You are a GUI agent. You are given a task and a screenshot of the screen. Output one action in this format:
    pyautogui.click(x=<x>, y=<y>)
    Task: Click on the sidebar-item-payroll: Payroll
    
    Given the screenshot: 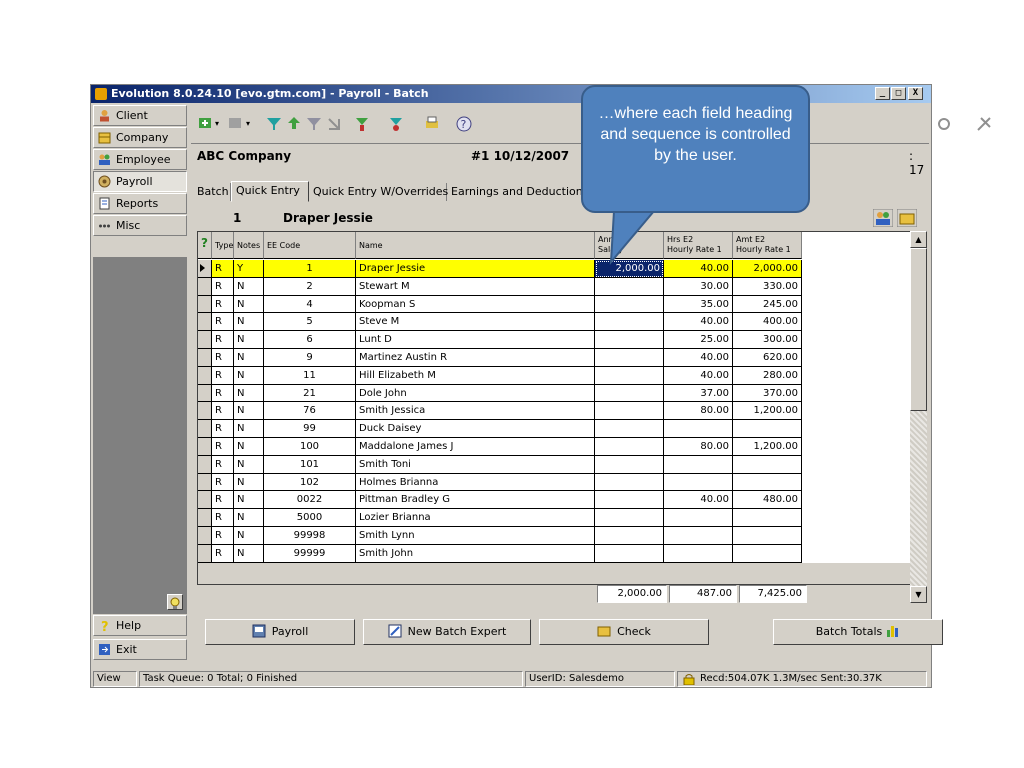 What is the action you would take?
    pyautogui.click(x=140, y=181)
    